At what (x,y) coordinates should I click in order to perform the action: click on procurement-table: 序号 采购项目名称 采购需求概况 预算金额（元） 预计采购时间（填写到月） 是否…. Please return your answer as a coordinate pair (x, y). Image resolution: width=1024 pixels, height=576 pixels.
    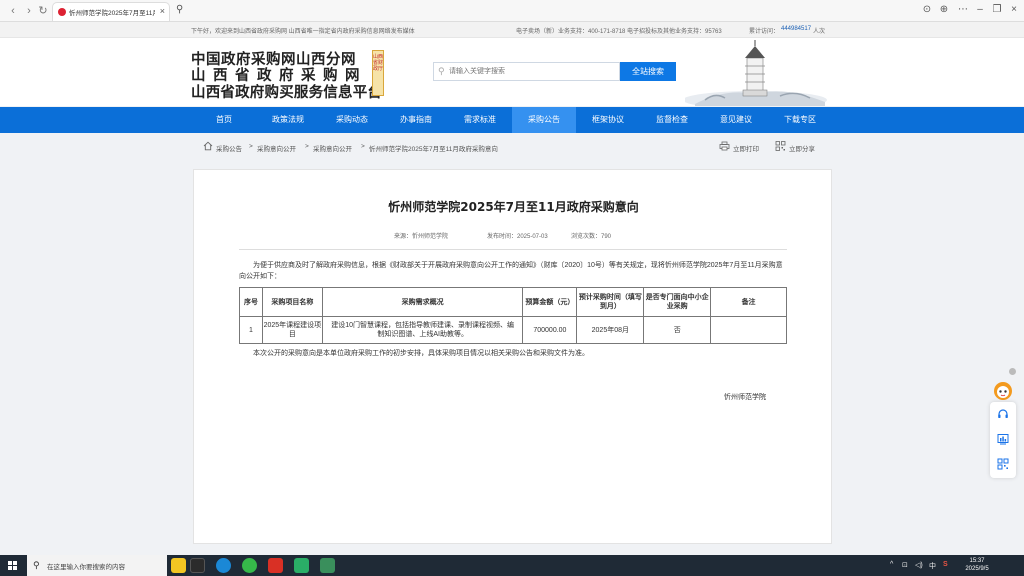
    Looking at the image, I should click on (513, 315).